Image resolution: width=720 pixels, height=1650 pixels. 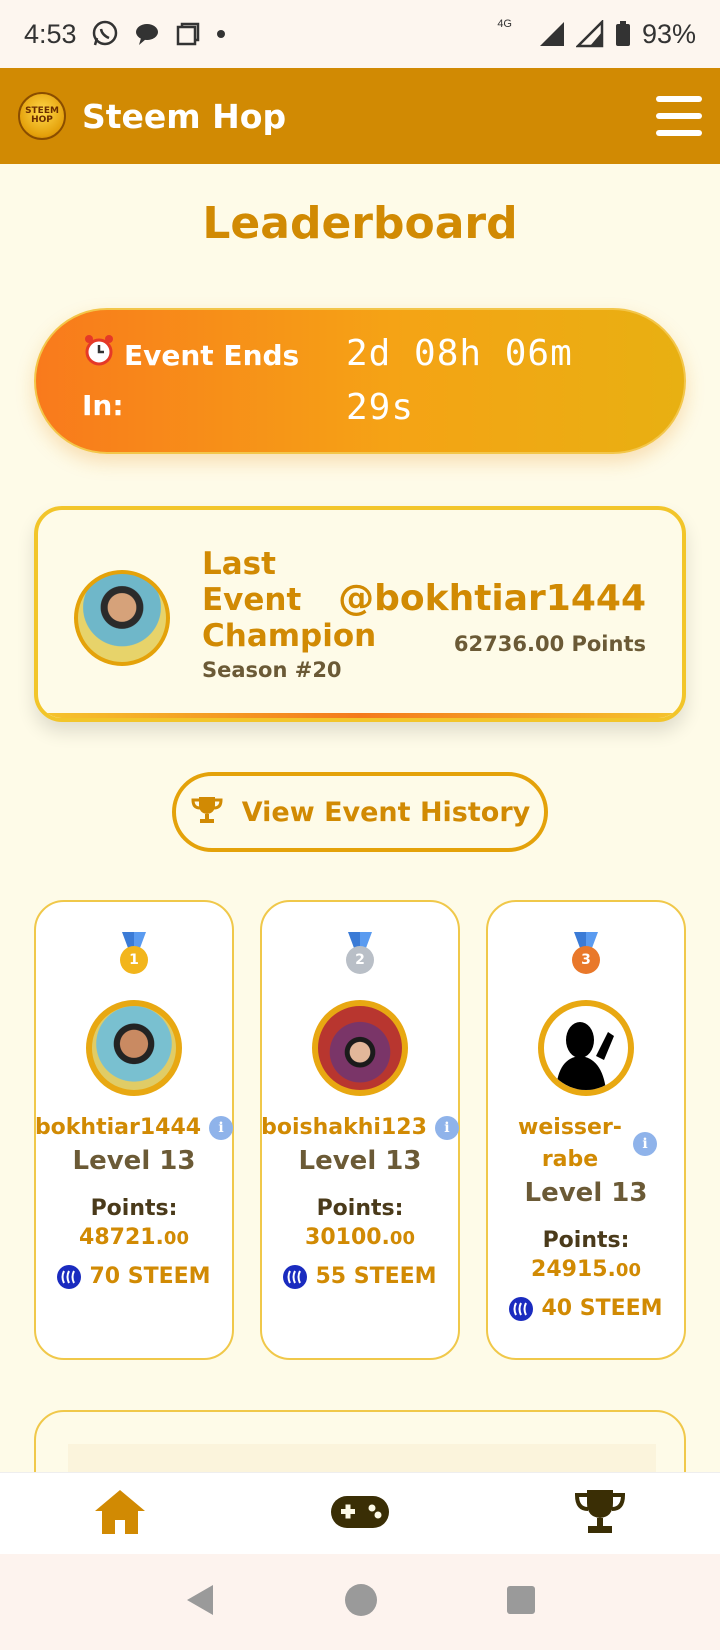 I want to click on champion-season: Season #20, so click(x=272, y=670).